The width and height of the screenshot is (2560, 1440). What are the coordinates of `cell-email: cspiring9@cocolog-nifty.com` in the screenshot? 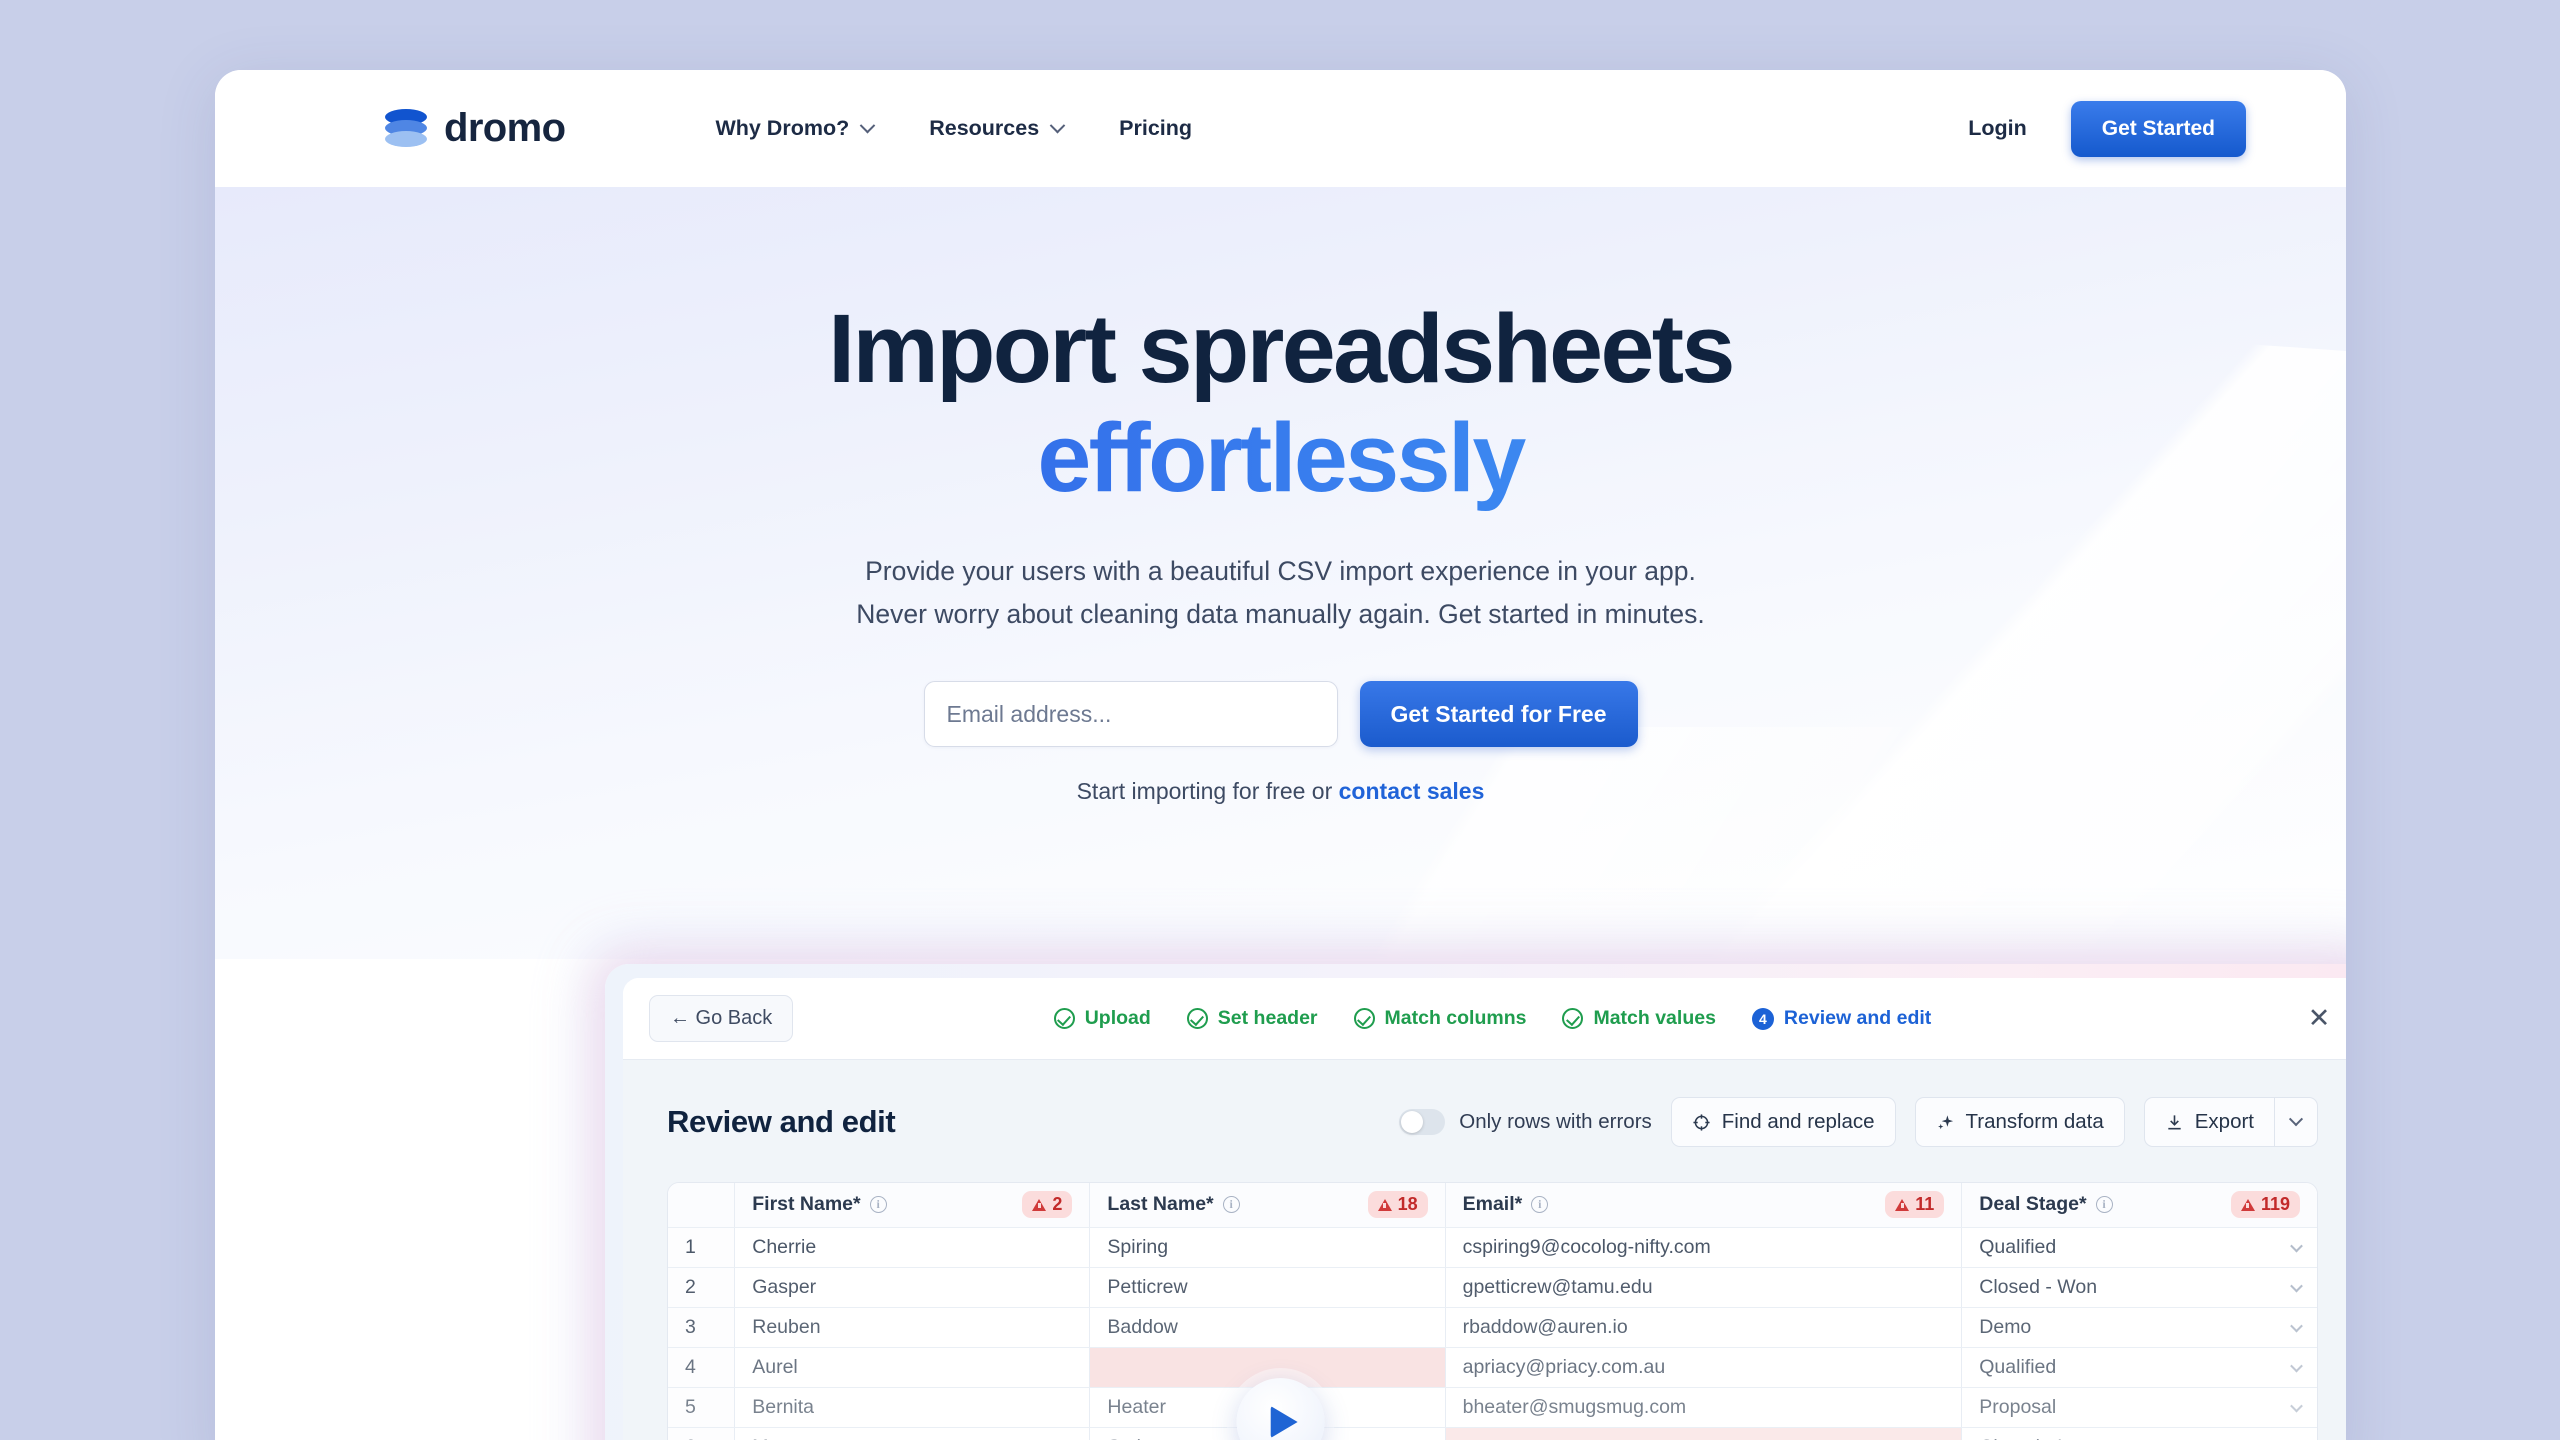 It's located at (1704, 1247).